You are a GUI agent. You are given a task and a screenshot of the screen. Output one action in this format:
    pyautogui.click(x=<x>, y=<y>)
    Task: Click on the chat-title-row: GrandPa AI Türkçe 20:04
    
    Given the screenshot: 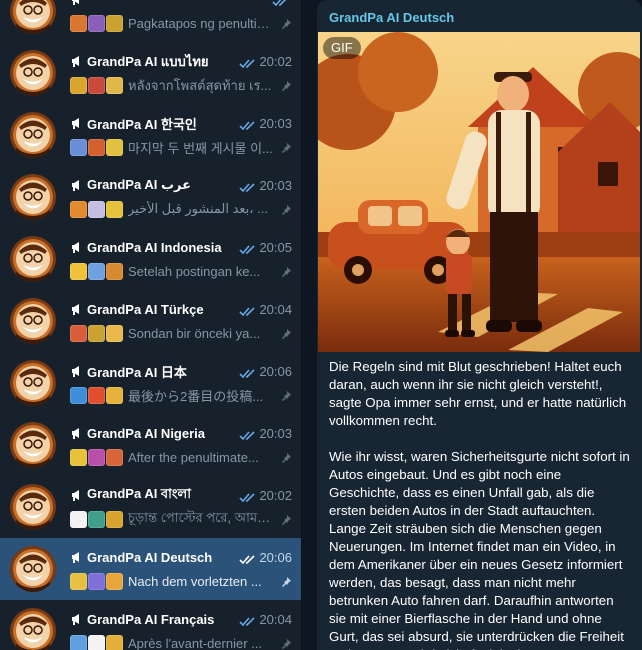 What is the action you would take?
    pyautogui.click(x=181, y=309)
    